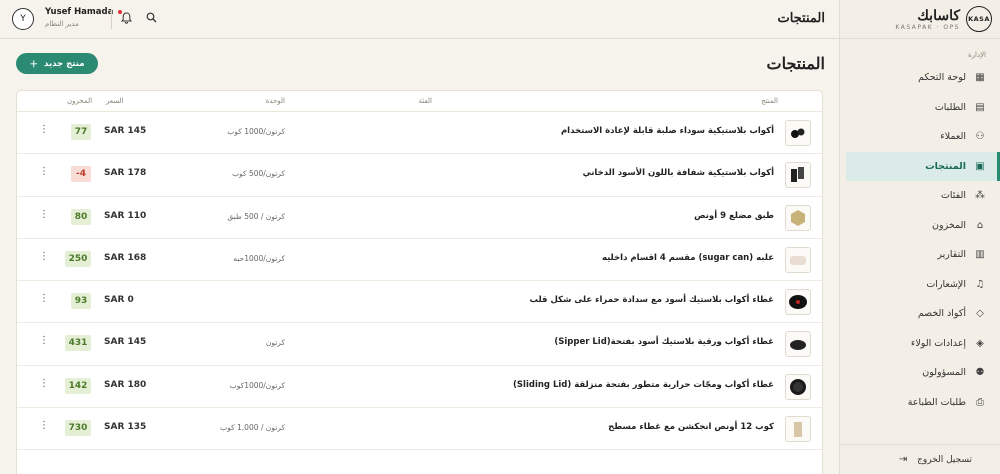 This screenshot has height=474, width=1000. What do you see at coordinates (419, 218) in the screenshot?
I see `table-row: طبق مضلع 9 أونص كرتون / 500 طبق SAR 110 80 ⋮` at bounding box center [419, 218].